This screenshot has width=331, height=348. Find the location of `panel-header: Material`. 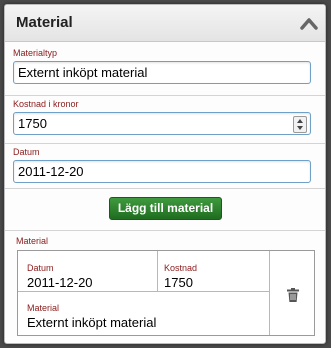

panel-header: Material is located at coordinates (165, 23).